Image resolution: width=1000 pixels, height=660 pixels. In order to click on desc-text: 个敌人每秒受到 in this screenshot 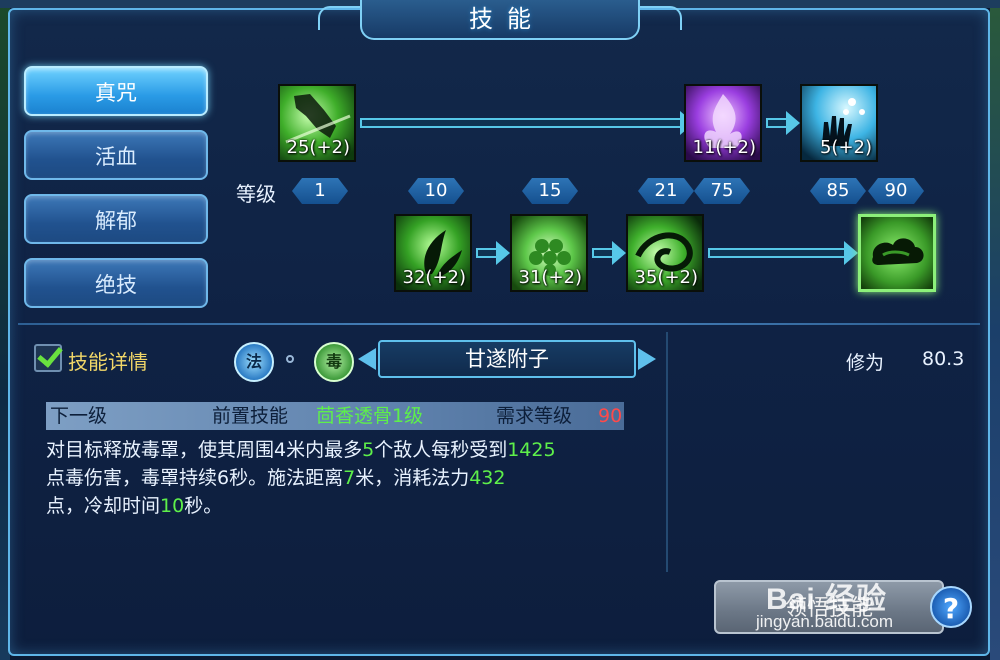, I will do `click(441, 450)`.